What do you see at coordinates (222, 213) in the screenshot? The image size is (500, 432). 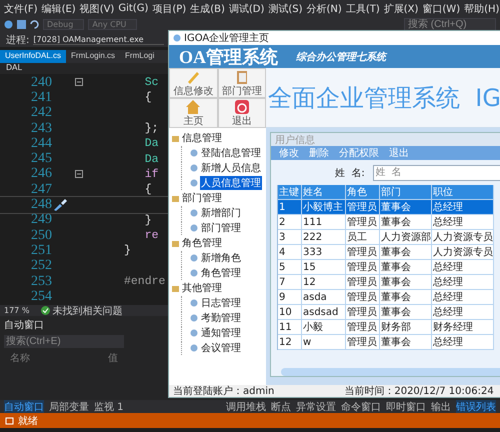 I see `tree-item: 新增部门` at bounding box center [222, 213].